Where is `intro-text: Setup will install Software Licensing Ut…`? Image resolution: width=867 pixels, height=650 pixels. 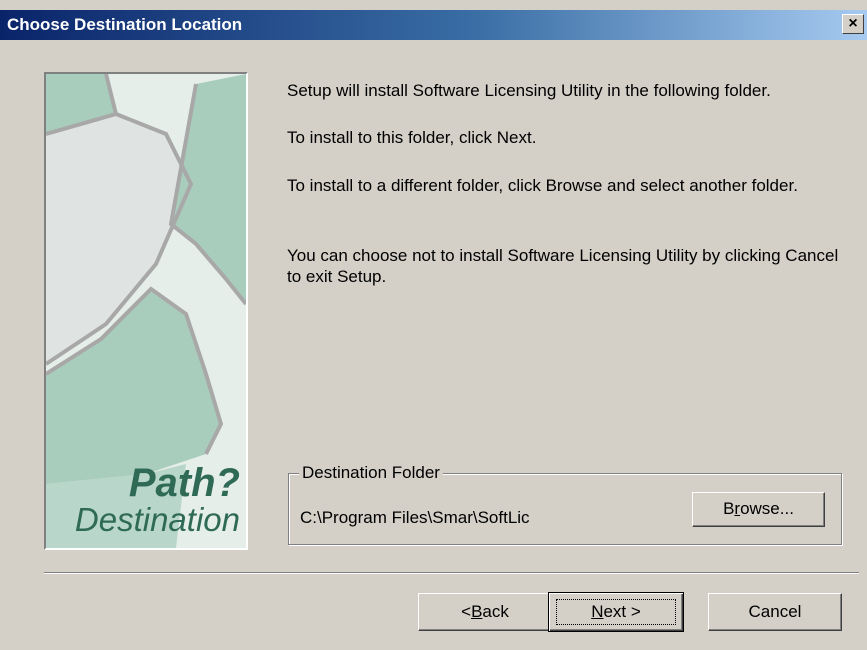 intro-text: Setup will install Software Licensing Ut… is located at coordinates (529, 90).